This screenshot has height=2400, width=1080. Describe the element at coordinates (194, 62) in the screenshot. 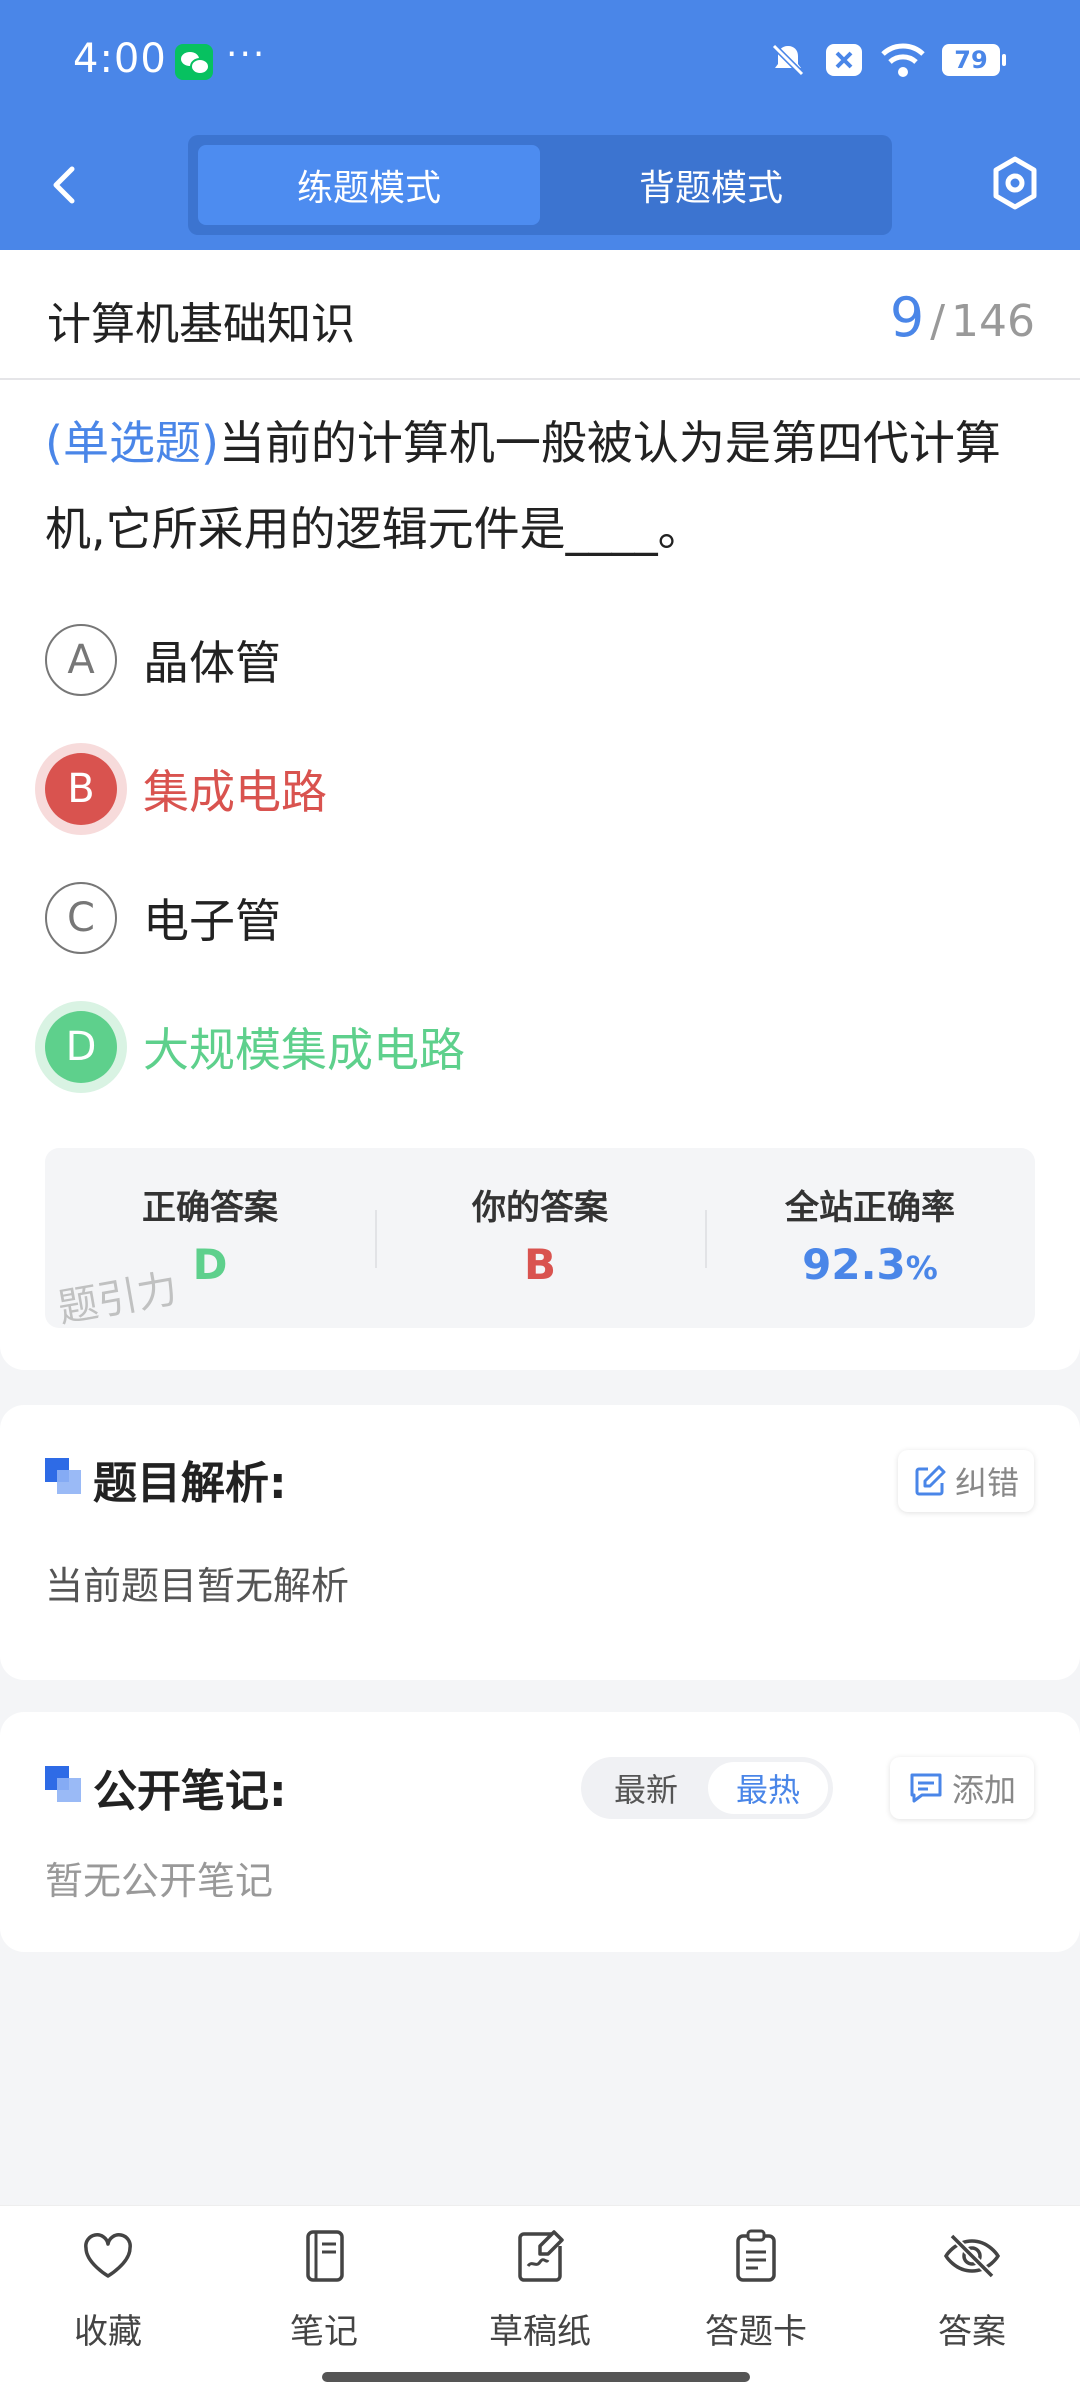

I see `wechat-notification-icon` at that location.